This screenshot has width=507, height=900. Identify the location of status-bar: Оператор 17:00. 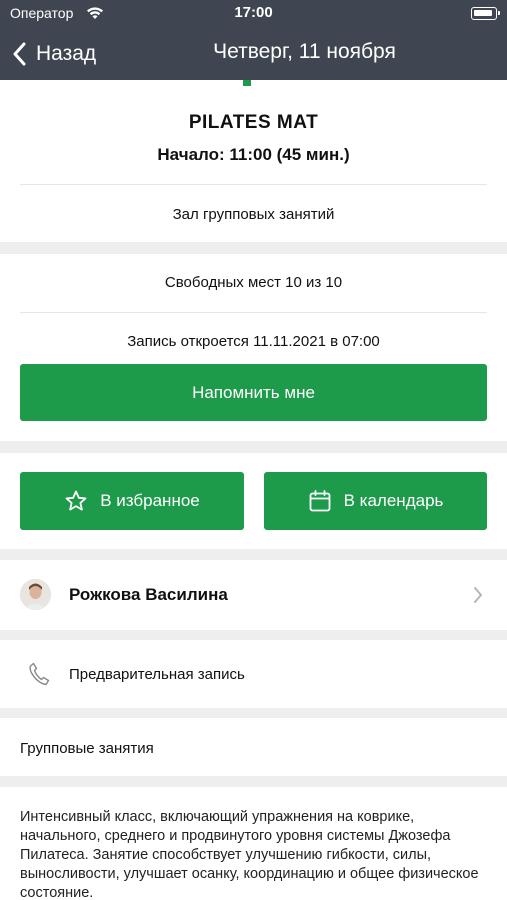
(253, 14).